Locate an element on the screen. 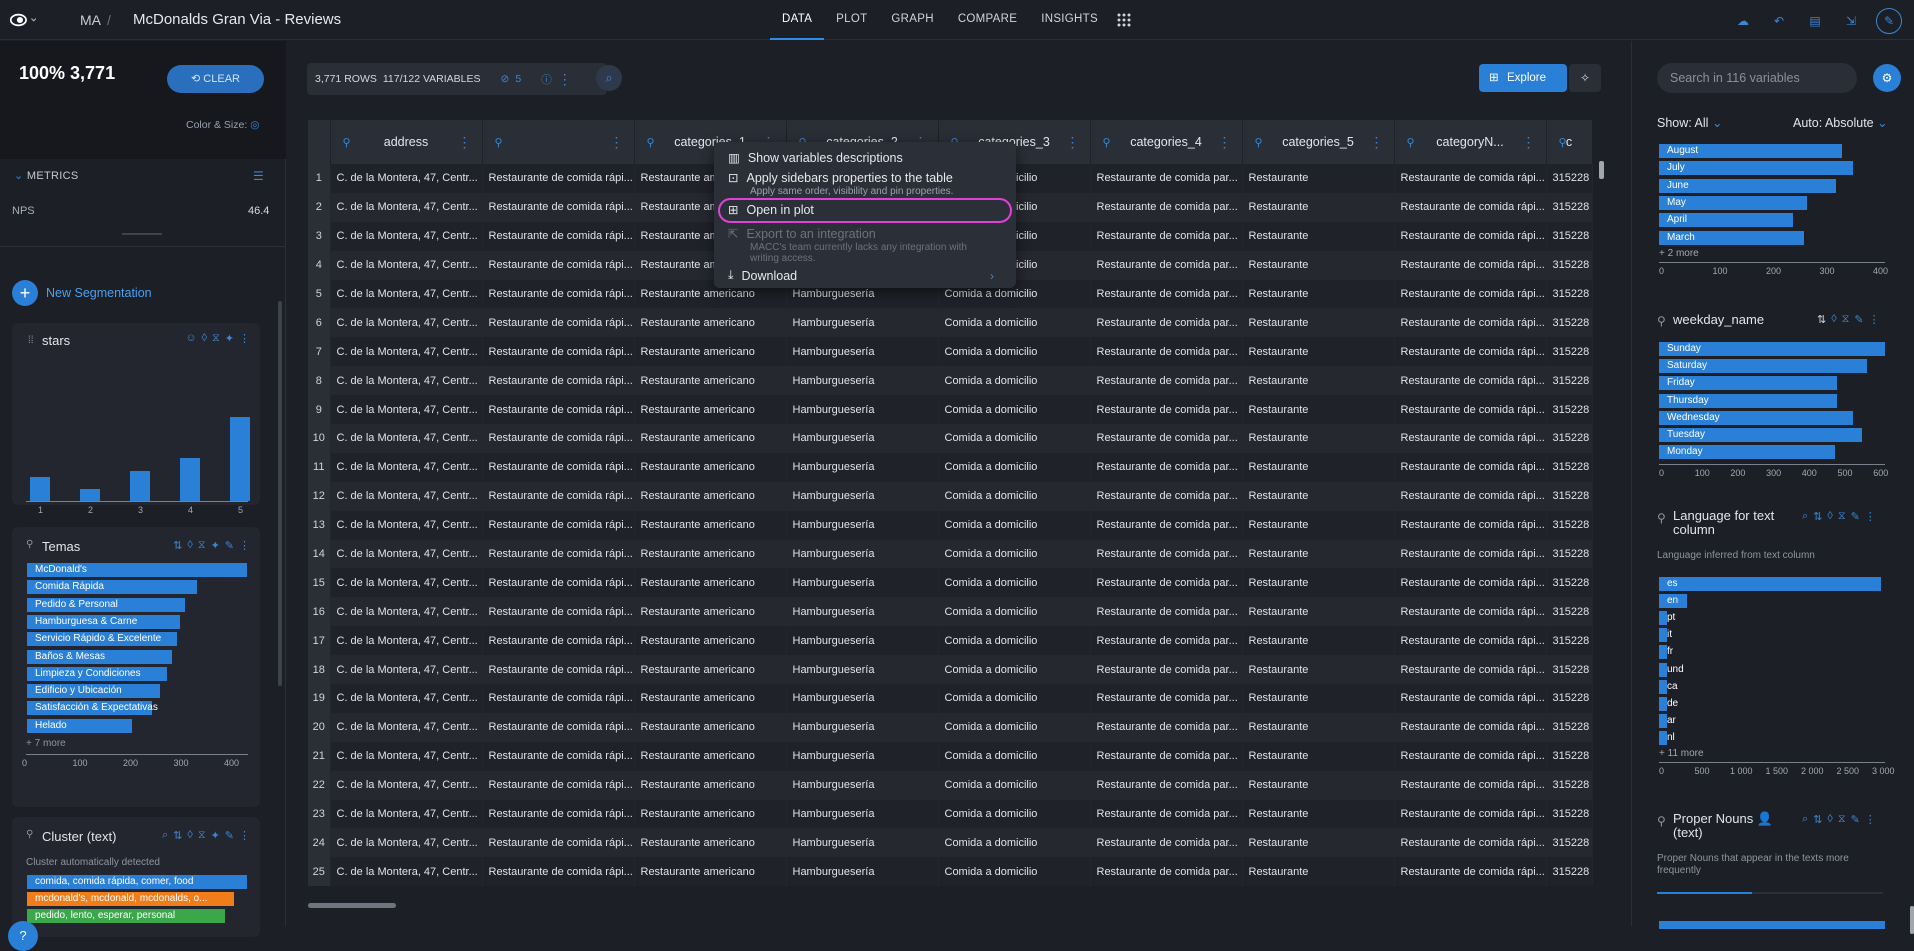 The width and height of the screenshot is (1914, 951). column-header: ⚲ c is located at coordinates (1569, 142).